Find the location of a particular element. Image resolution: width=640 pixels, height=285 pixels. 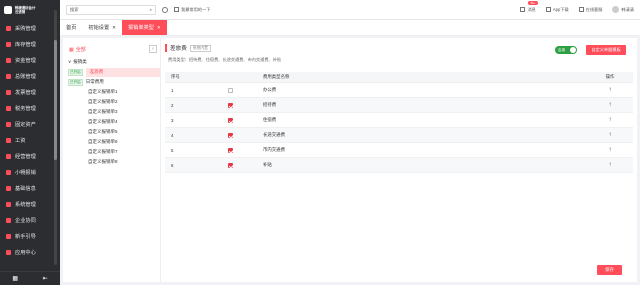

tree-item: 自定义报销单3 is located at coordinates (114, 112).